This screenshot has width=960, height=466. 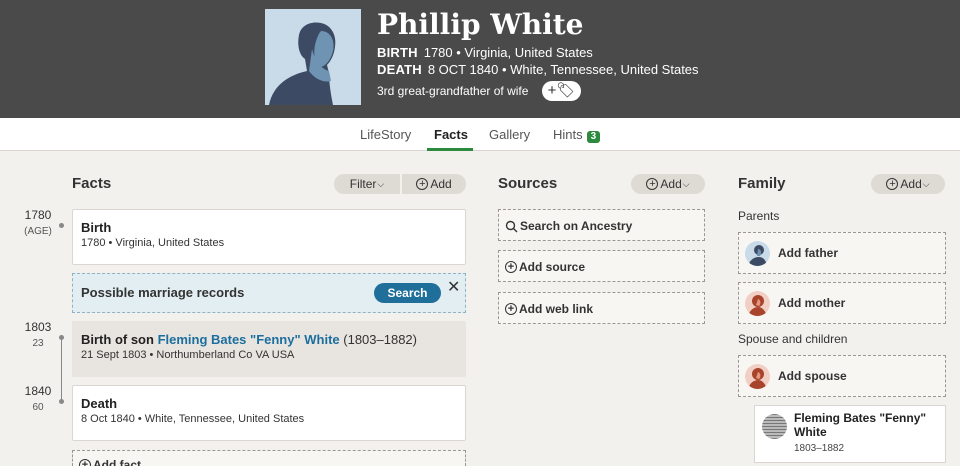 I want to click on fact-title: Birth, so click(x=96, y=227).